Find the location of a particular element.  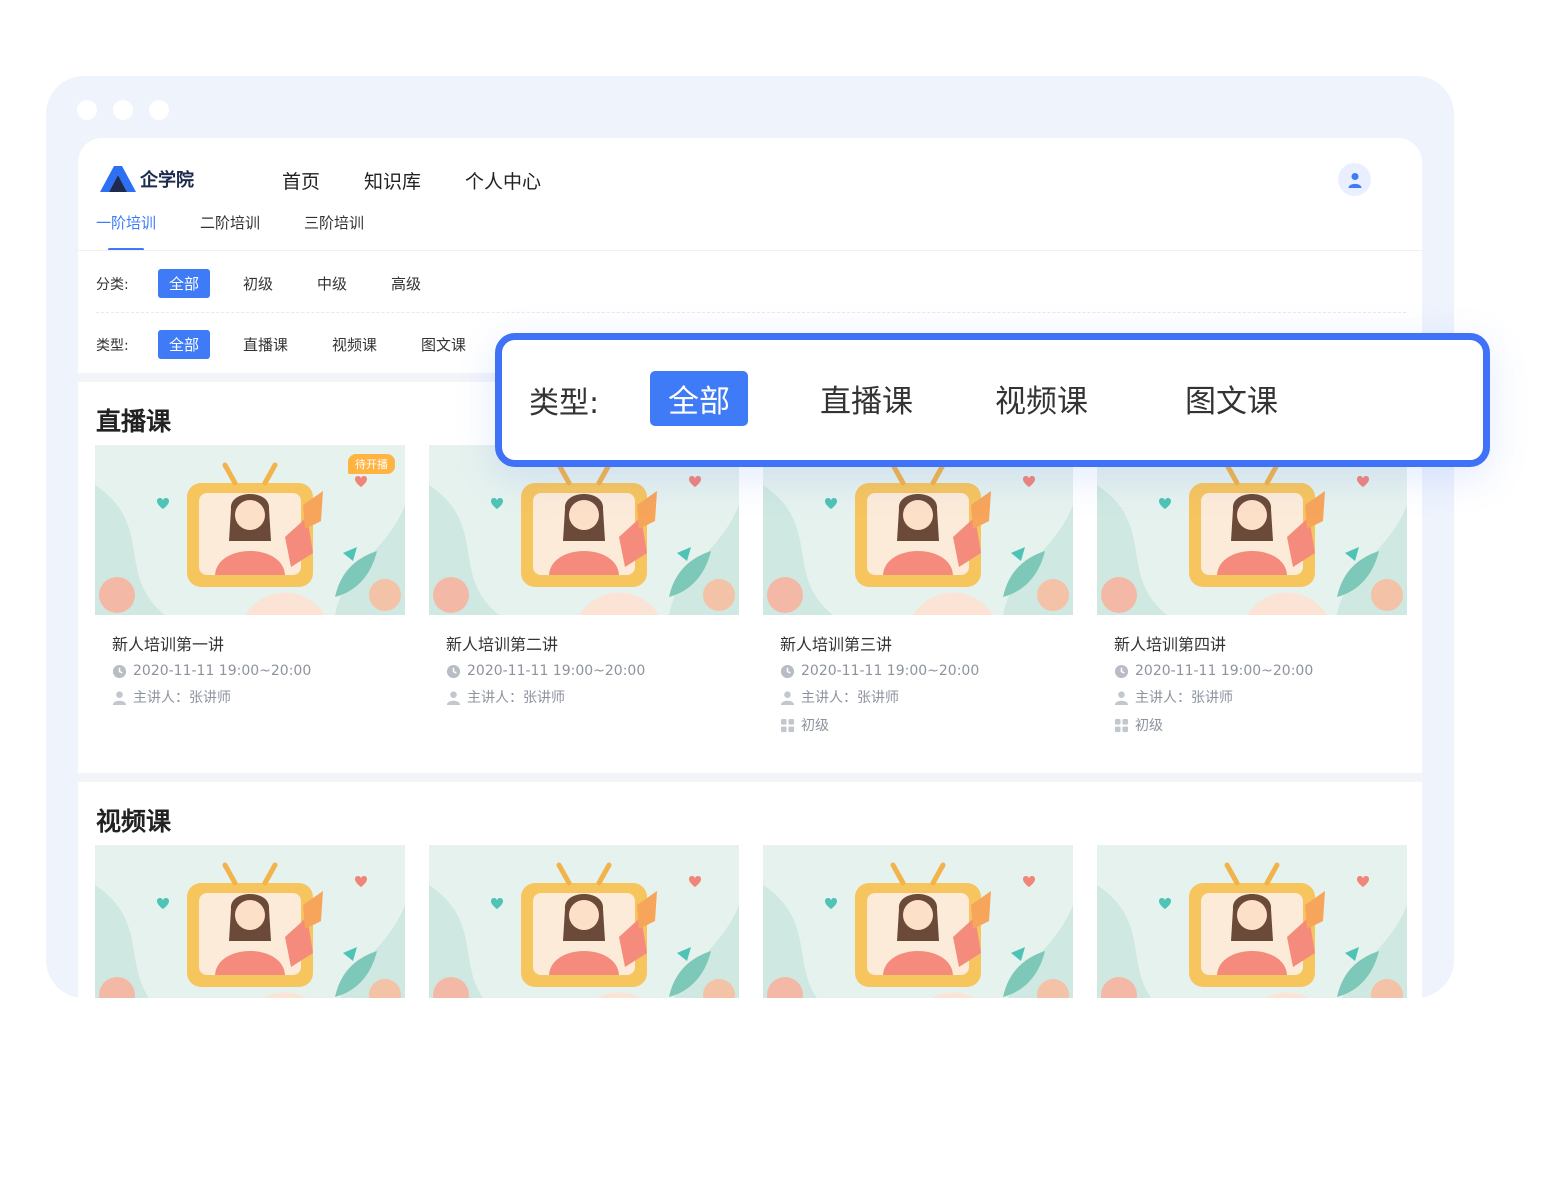

course-title: 新人培训第四讲 is located at coordinates (1170, 644).